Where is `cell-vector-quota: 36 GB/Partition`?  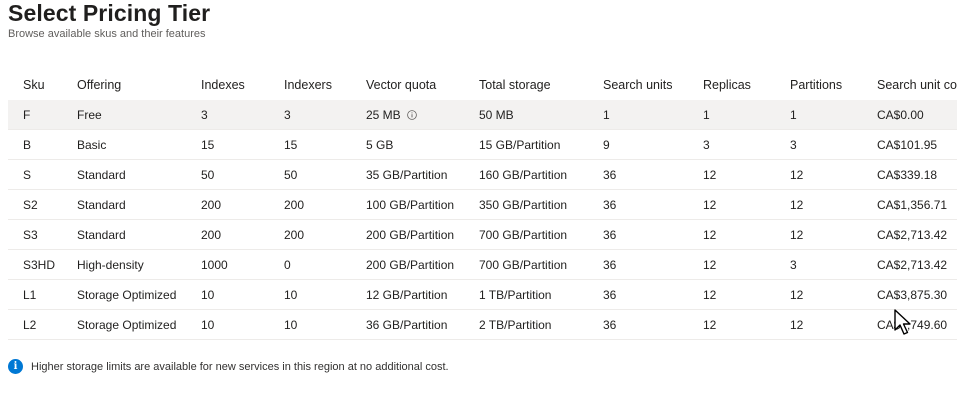 cell-vector-quota: 36 GB/Partition is located at coordinates (407, 324).